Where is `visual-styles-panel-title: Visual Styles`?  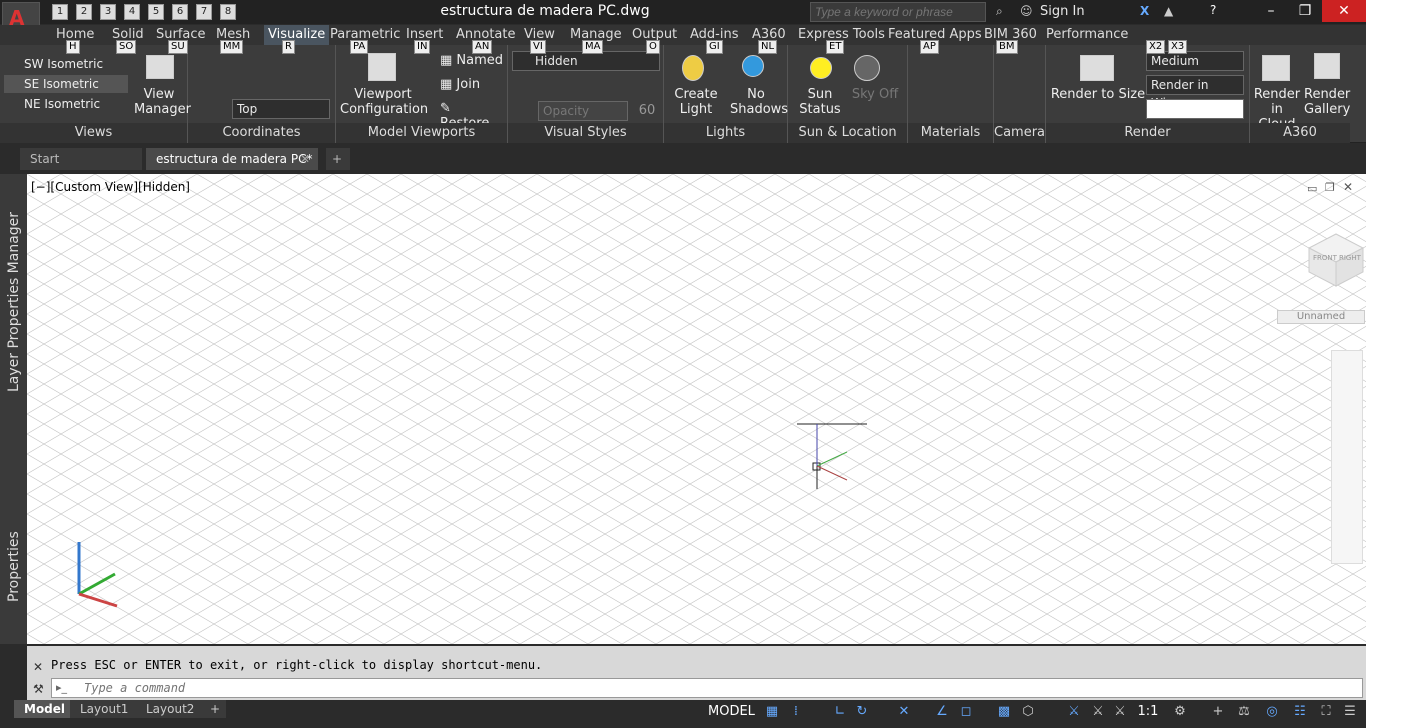 visual-styles-panel-title: Visual Styles is located at coordinates (585, 133).